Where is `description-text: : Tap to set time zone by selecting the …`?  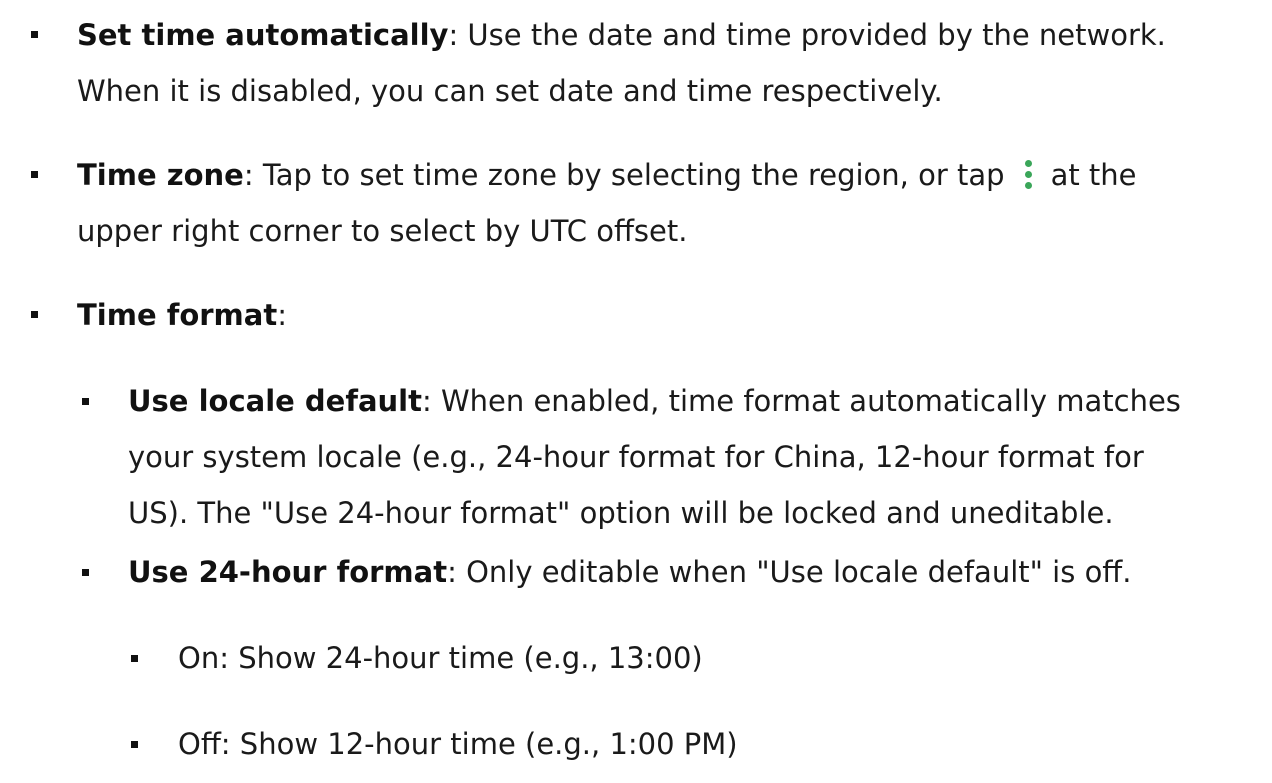 description-text: : Tap to set time zone by selecting the … is located at coordinates (624, 175).